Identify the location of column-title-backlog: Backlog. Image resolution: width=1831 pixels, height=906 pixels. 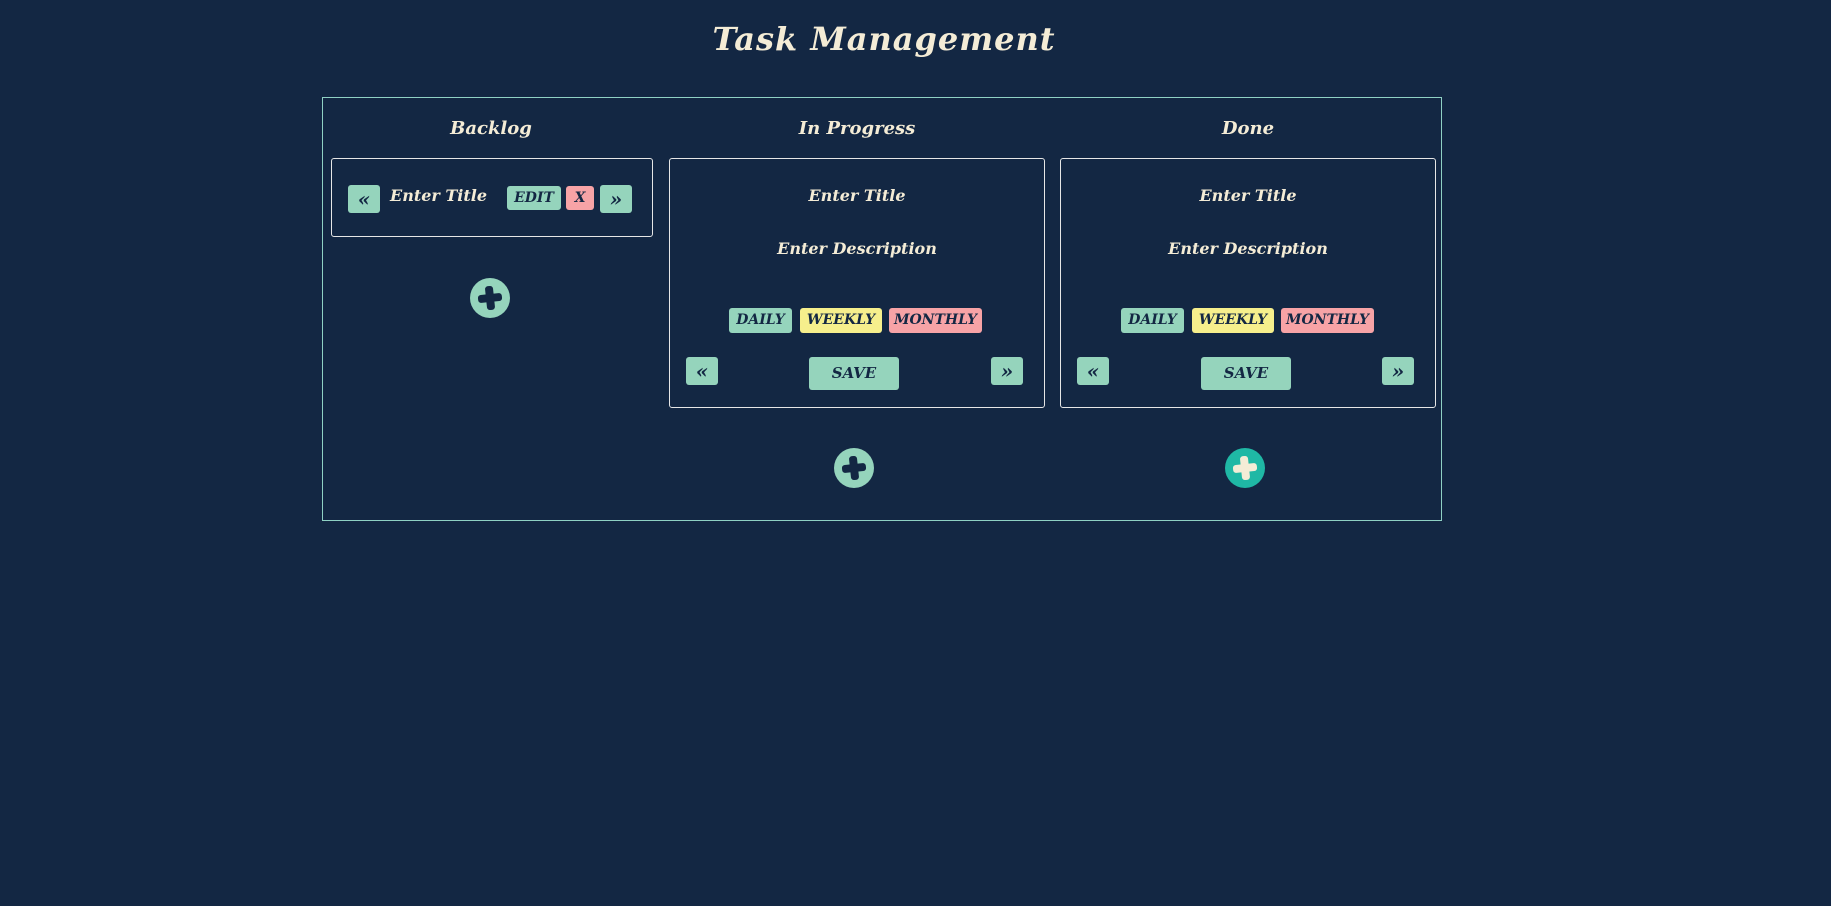
(491, 128).